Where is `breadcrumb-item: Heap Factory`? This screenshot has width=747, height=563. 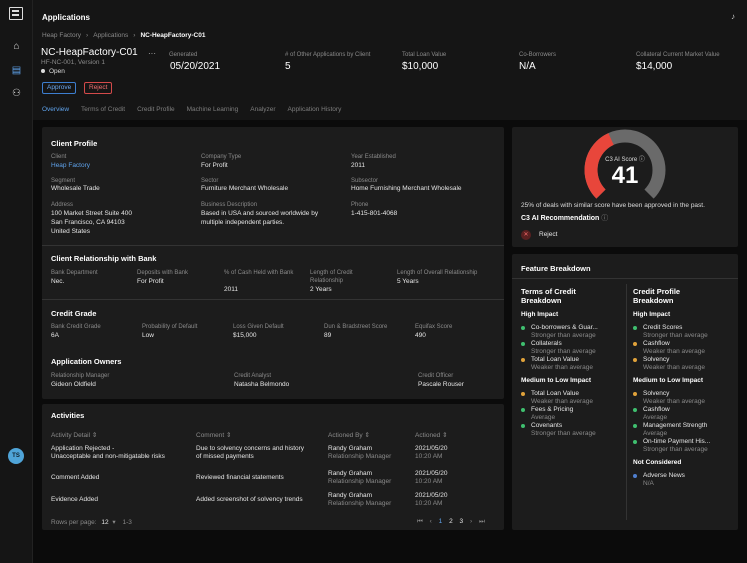
breadcrumb-item: Heap Factory is located at coordinates (61, 35).